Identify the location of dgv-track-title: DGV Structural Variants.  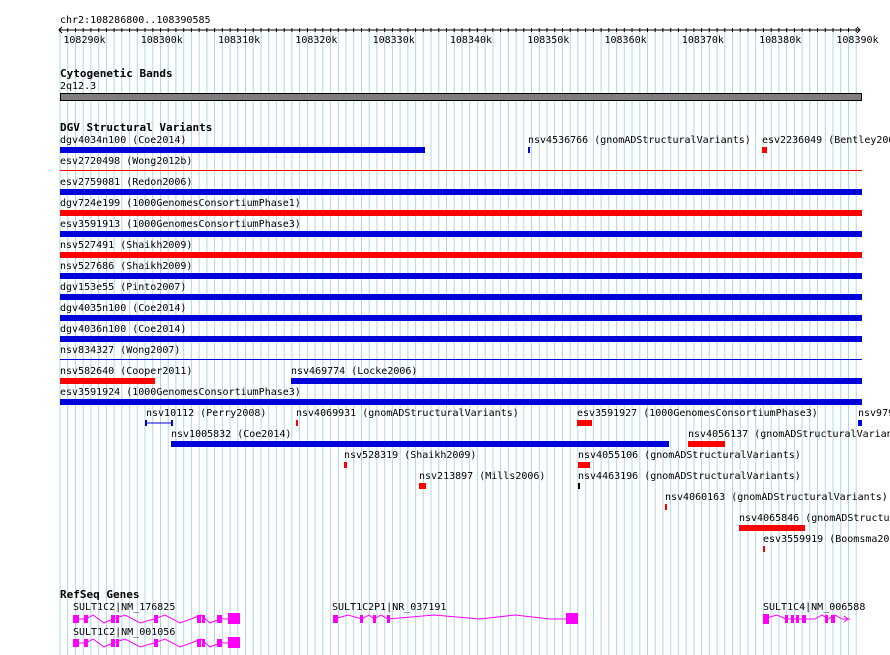
(136, 128).